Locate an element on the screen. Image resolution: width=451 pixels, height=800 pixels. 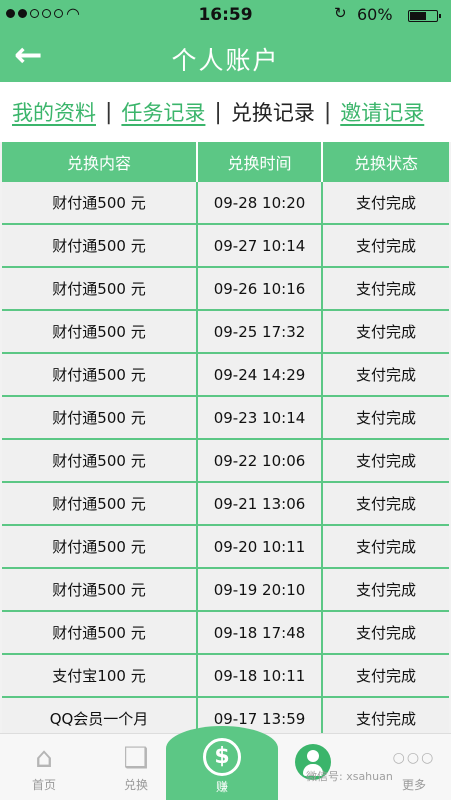
bottom-tab-bar: ⌂ 首页 ❑ 兑换 $ 赚 ○○○ 更多 微信号: xsahuan is located at coordinates (225, 763).